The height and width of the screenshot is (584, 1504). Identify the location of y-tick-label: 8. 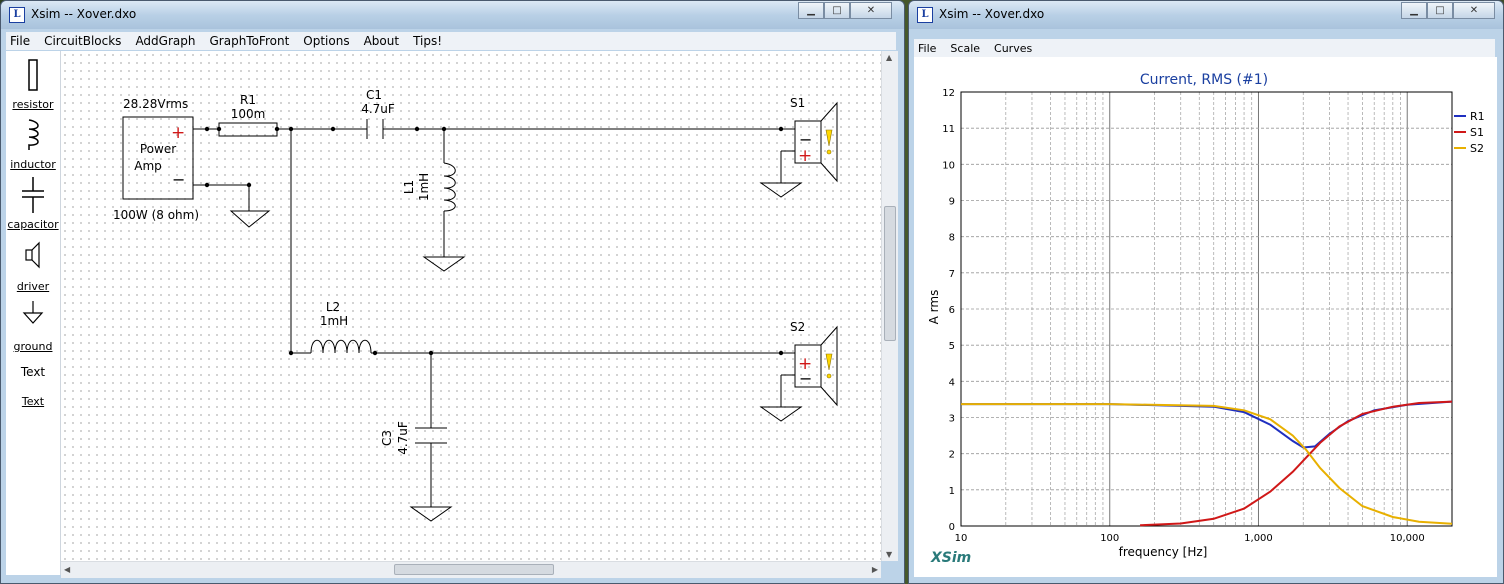
(952, 238).